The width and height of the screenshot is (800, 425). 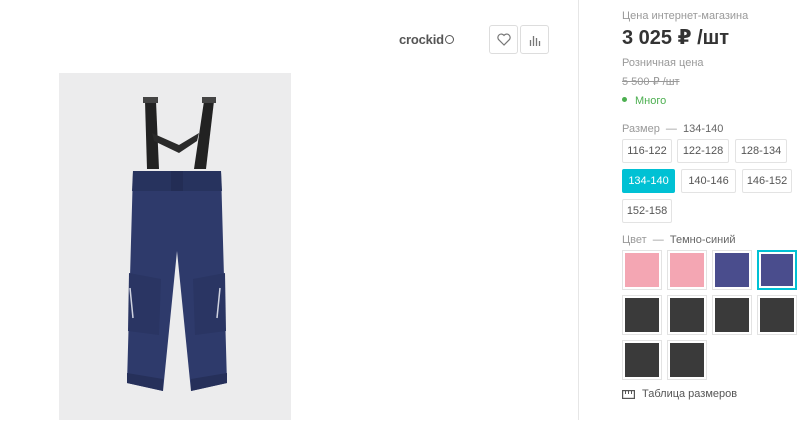 What do you see at coordinates (421, 39) in the screenshot?
I see `brand-name: crockid` at bounding box center [421, 39].